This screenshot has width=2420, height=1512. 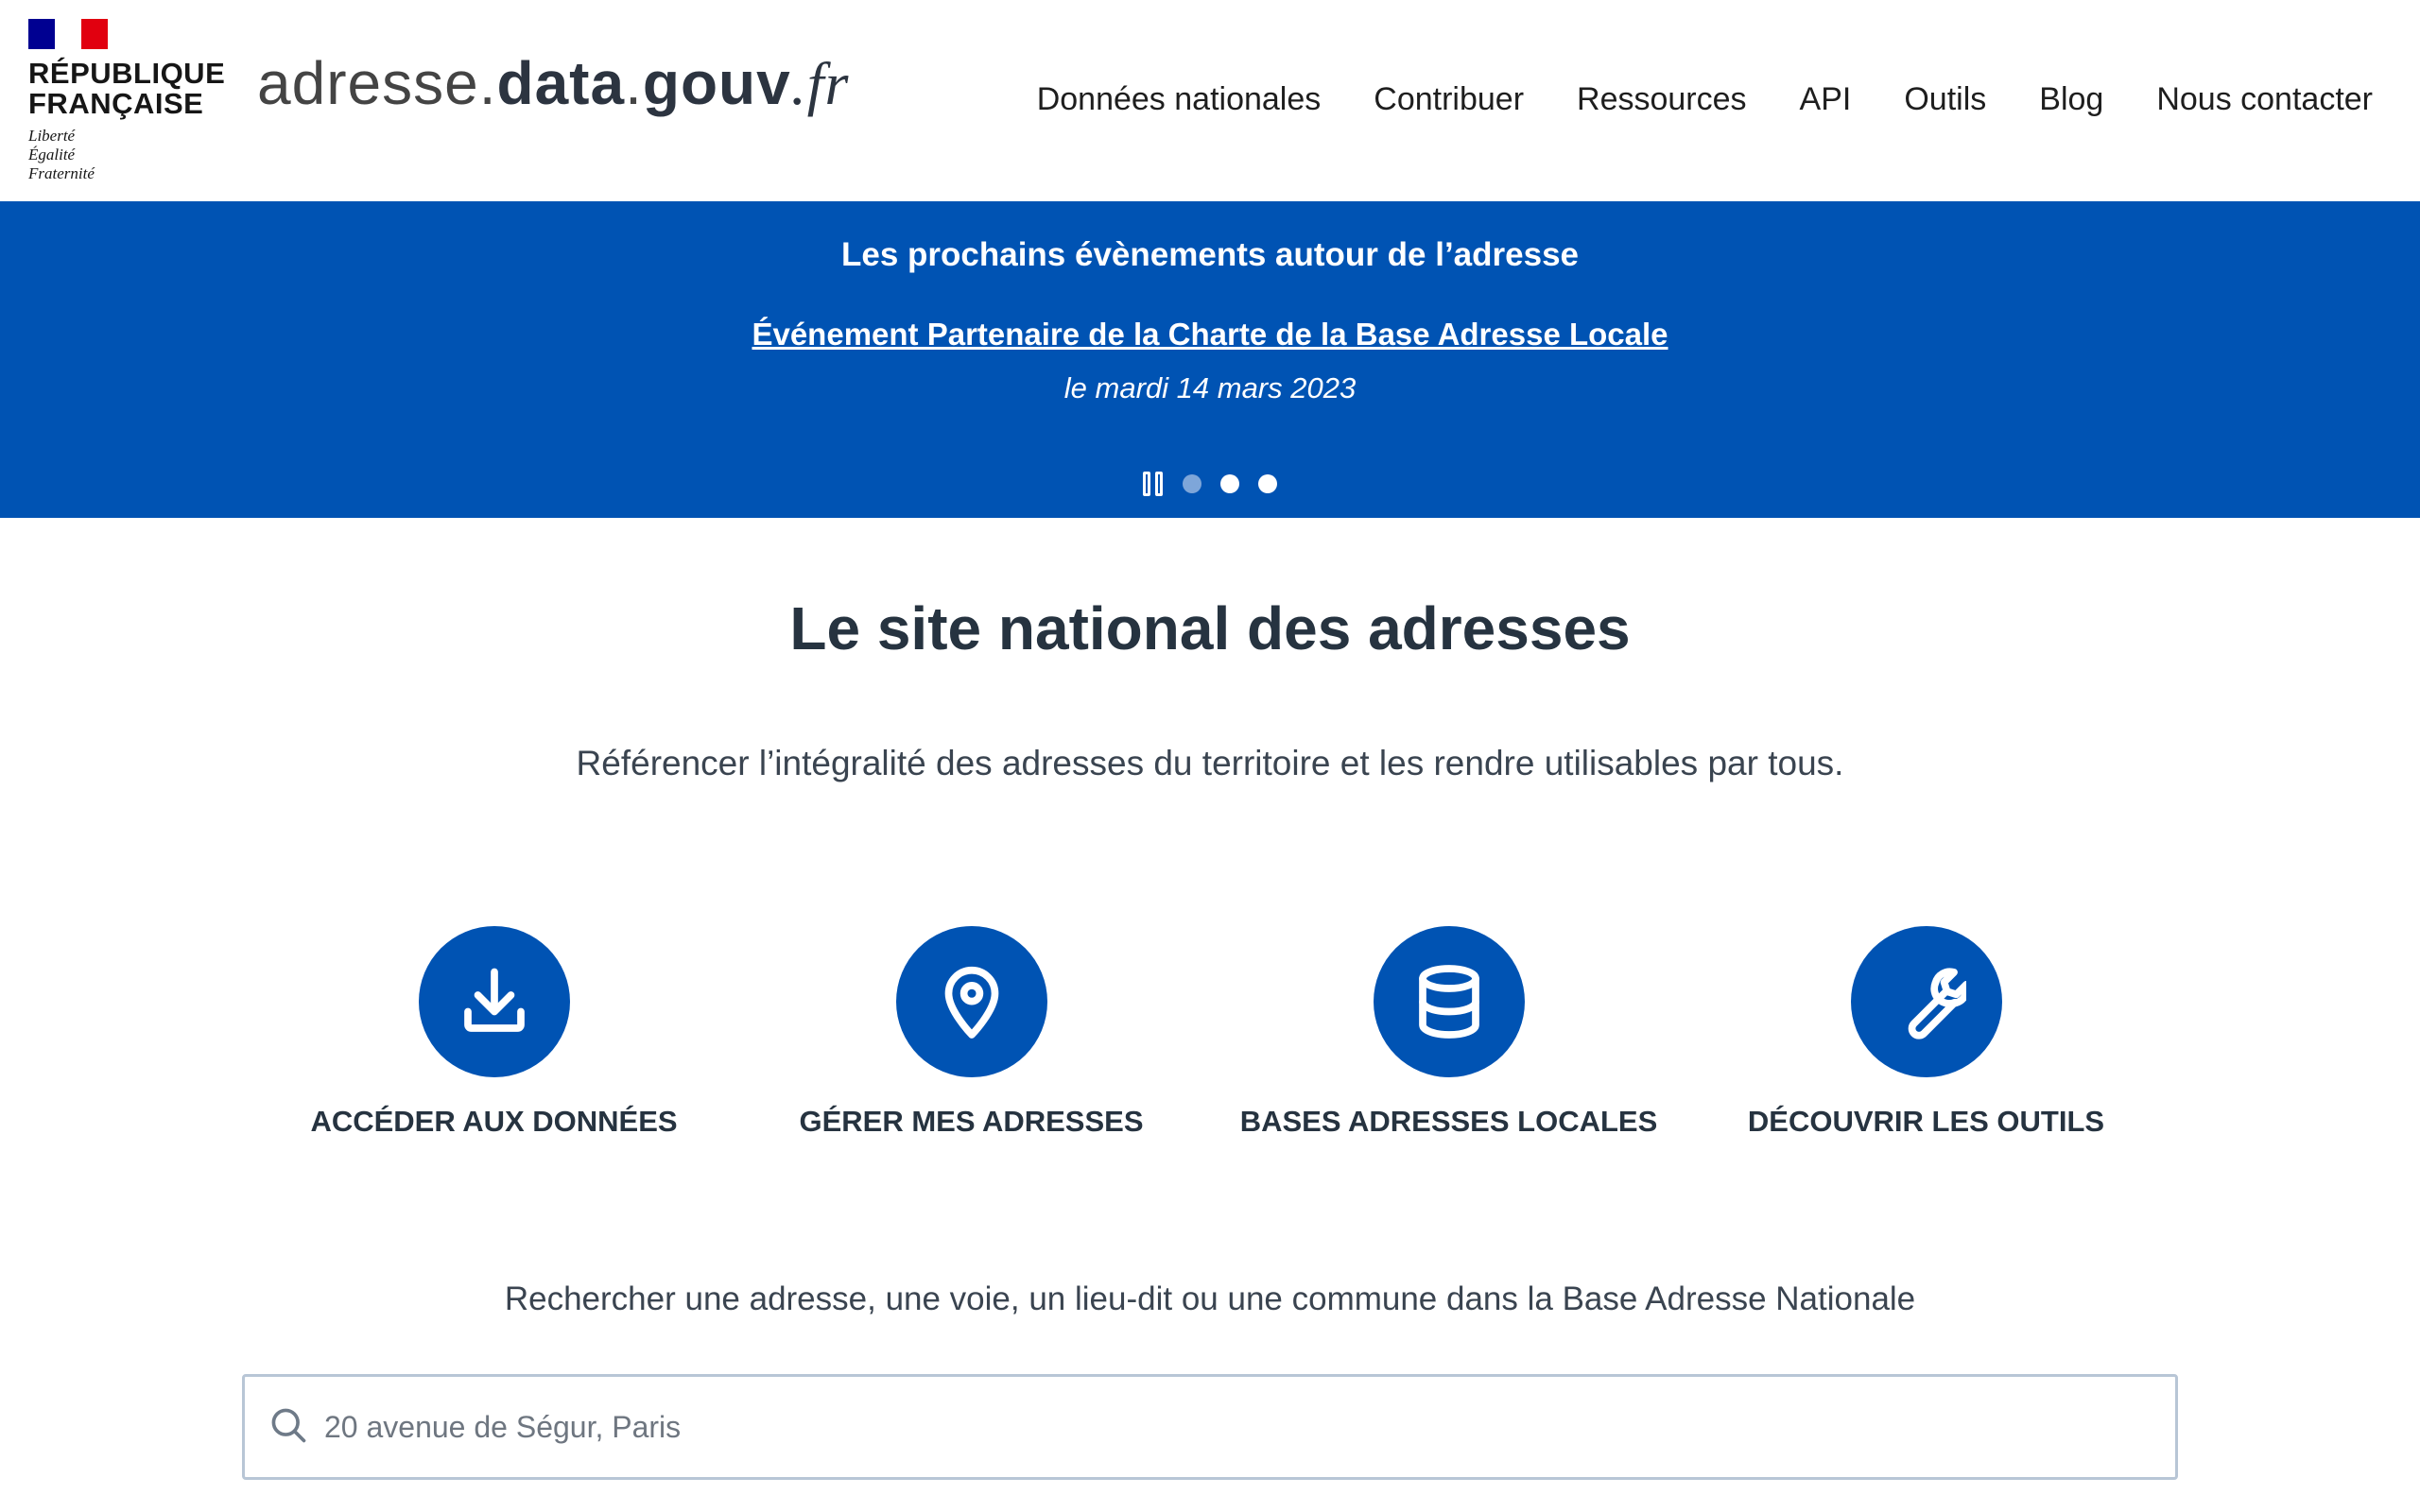 I want to click on address-search-box, so click(x=1210, y=1427).